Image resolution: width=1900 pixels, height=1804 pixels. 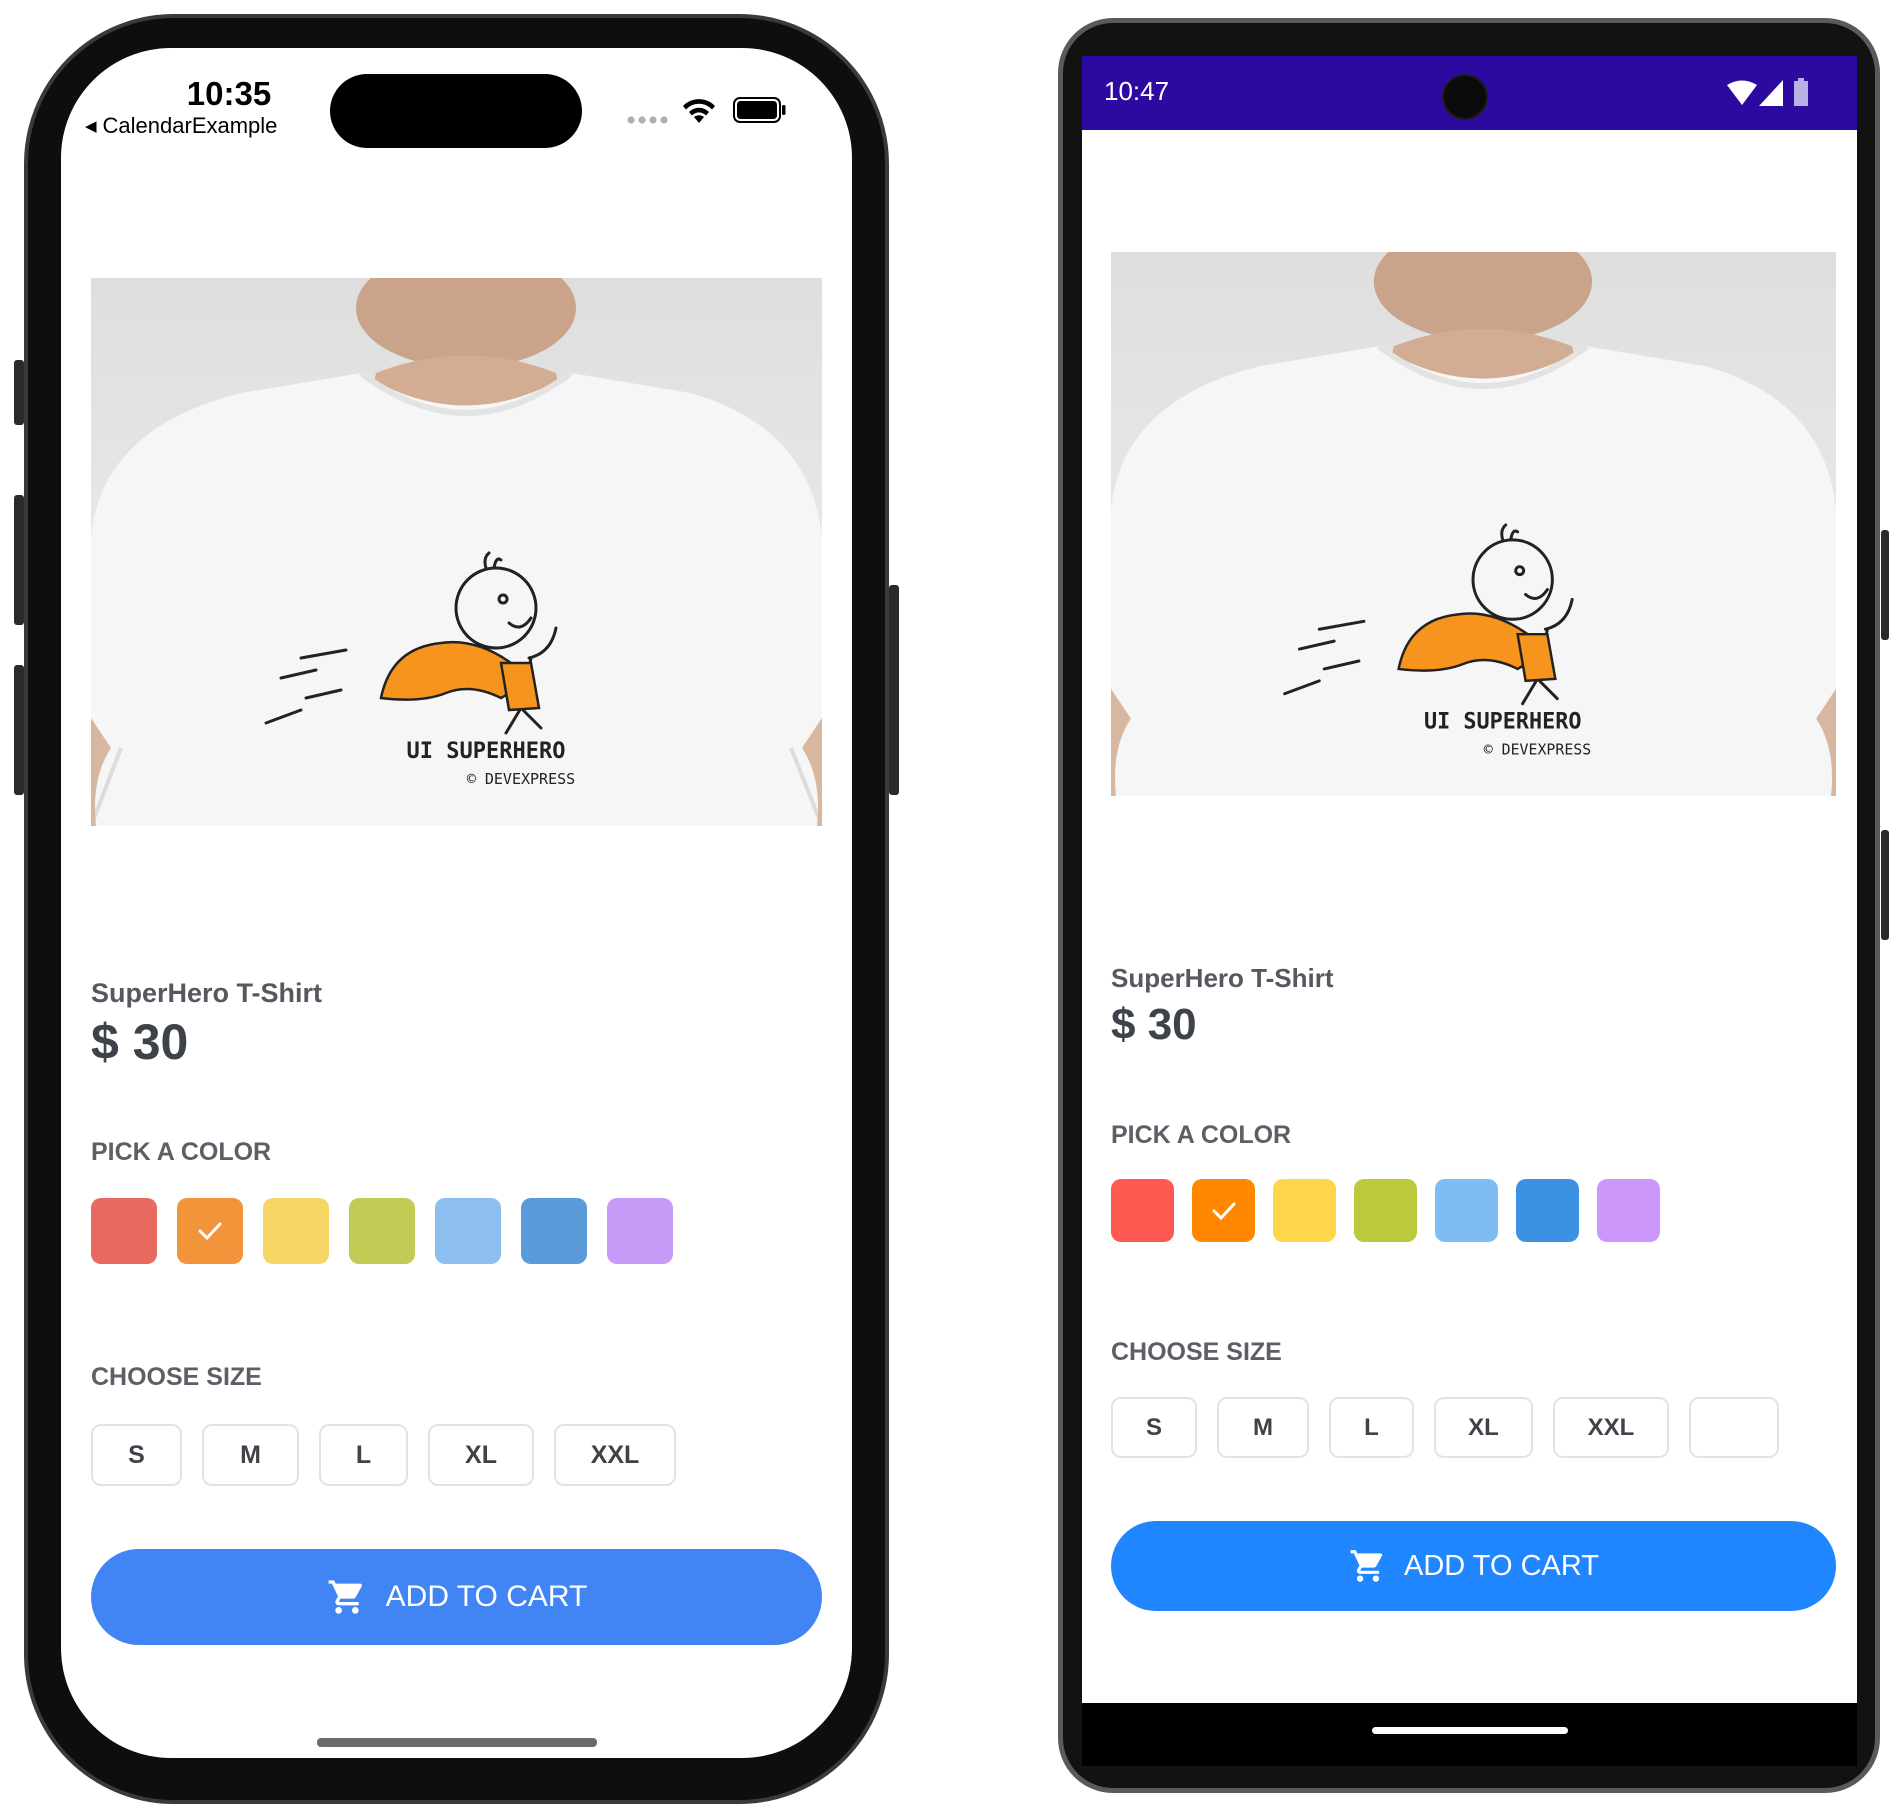 I want to click on ios-status-time: 10:35, so click(x=229, y=93).